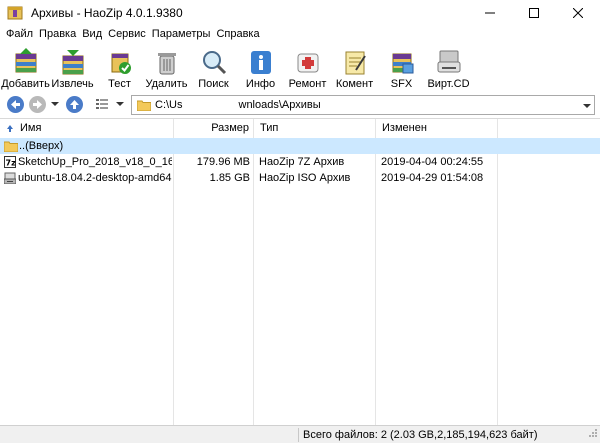 This screenshot has height=443, width=600. What do you see at coordinates (214, 63) in the screenshot?
I see `search-icon` at bounding box center [214, 63].